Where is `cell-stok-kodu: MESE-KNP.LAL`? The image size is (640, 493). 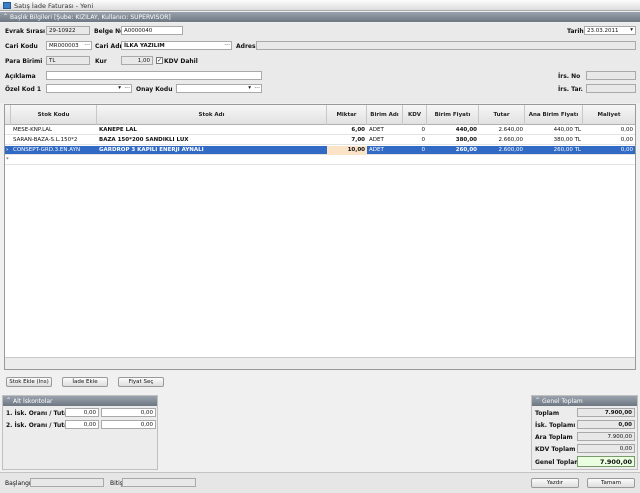 cell-stok-kodu: MESE-KNP.LAL is located at coordinates (55, 131).